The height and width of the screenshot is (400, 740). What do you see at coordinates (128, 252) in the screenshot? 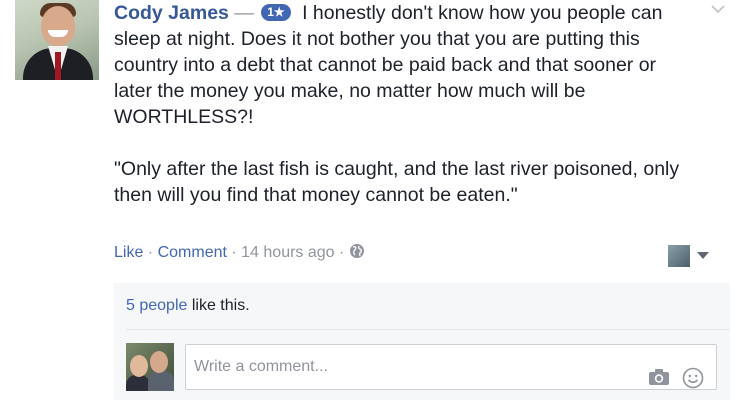
I see `like-link: Like` at bounding box center [128, 252].